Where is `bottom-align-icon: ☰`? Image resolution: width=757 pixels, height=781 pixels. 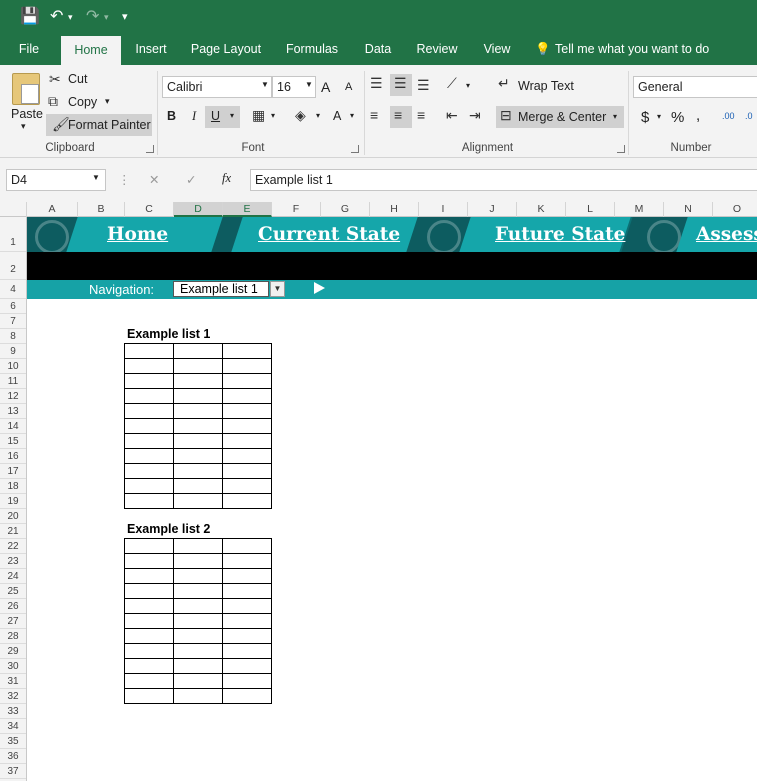 bottom-align-icon: ☰ is located at coordinates (423, 85).